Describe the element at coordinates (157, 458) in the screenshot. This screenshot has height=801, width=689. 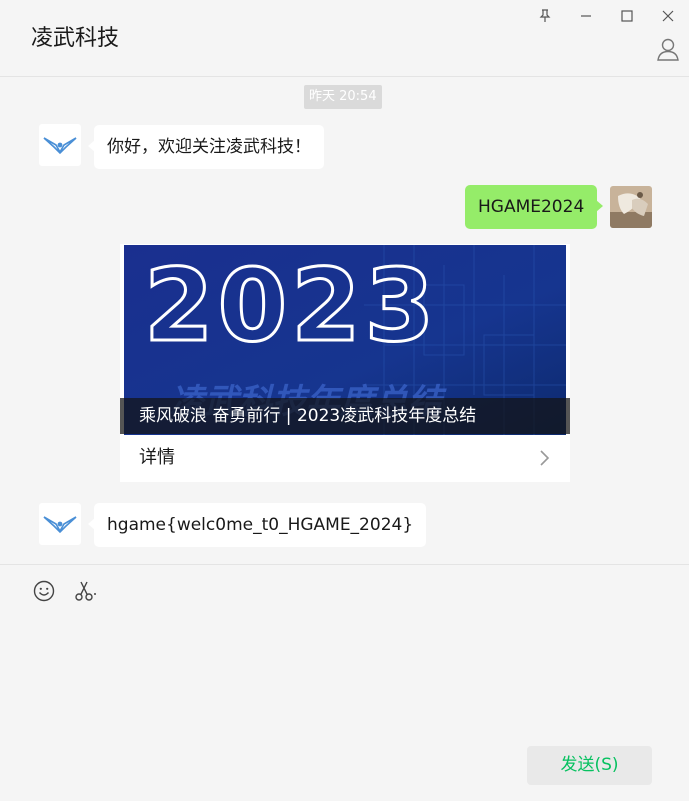
I see `article-detail-label: 详情` at that location.